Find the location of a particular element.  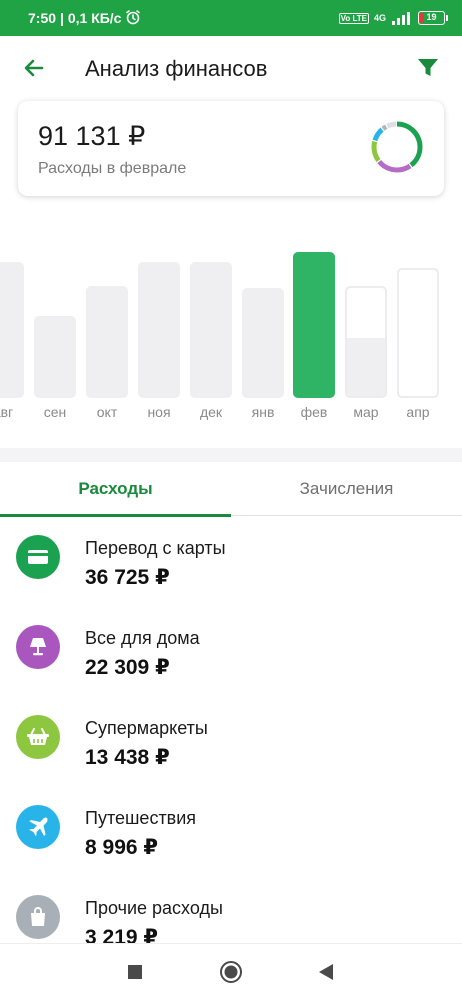

back-button is located at coordinates (34, 68).